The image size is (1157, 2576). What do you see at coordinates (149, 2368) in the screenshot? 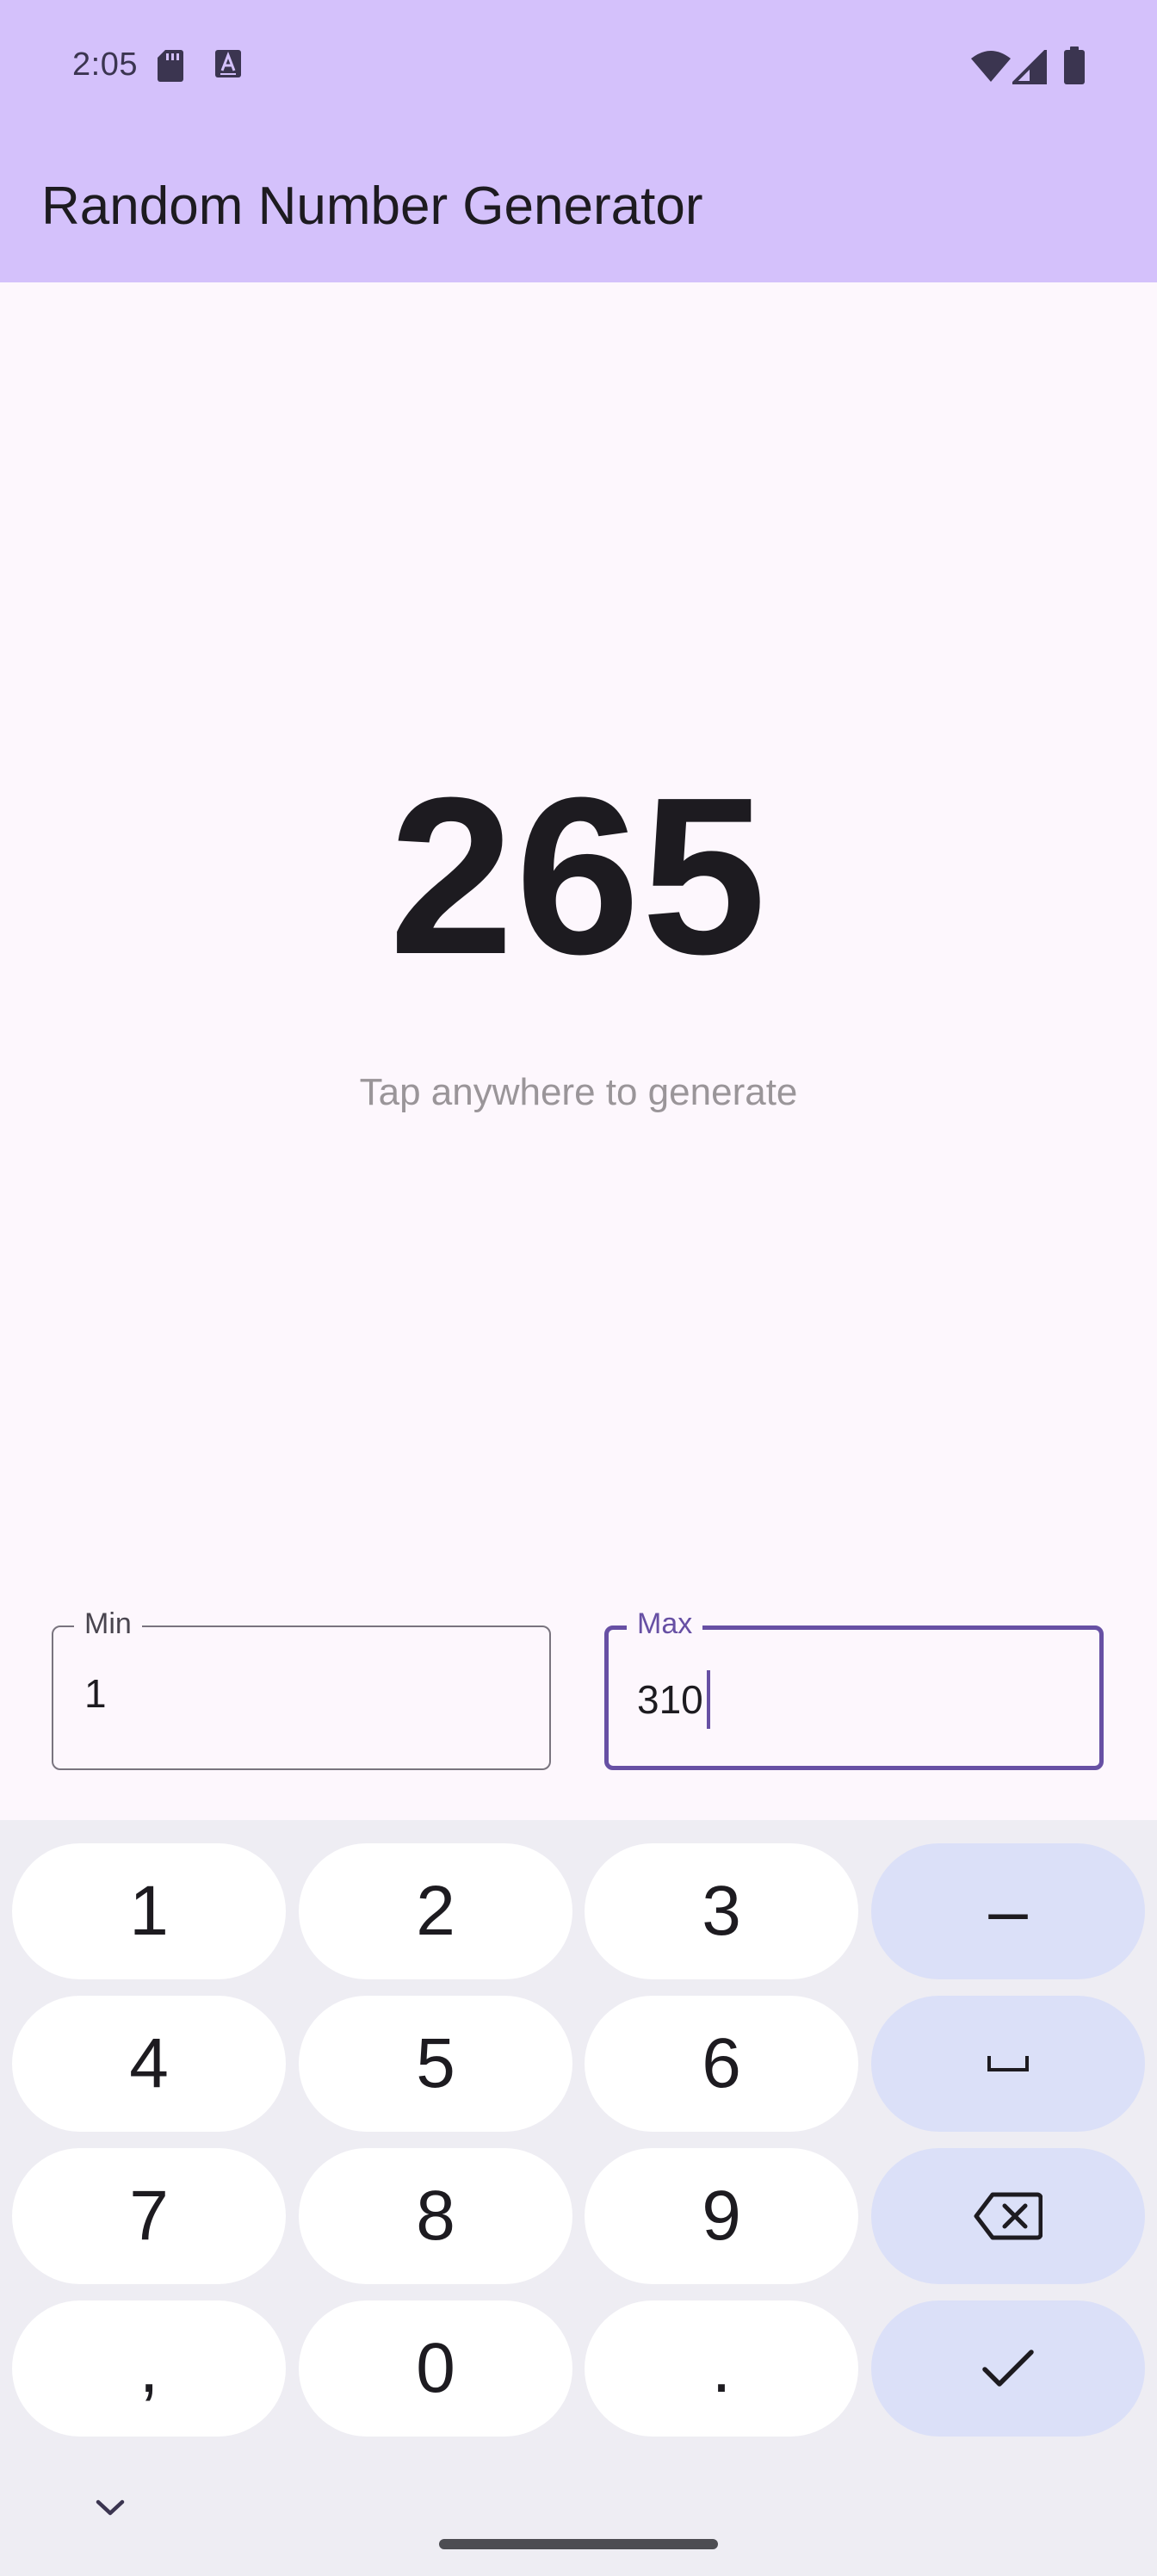
I see `key-comma: ,` at bounding box center [149, 2368].